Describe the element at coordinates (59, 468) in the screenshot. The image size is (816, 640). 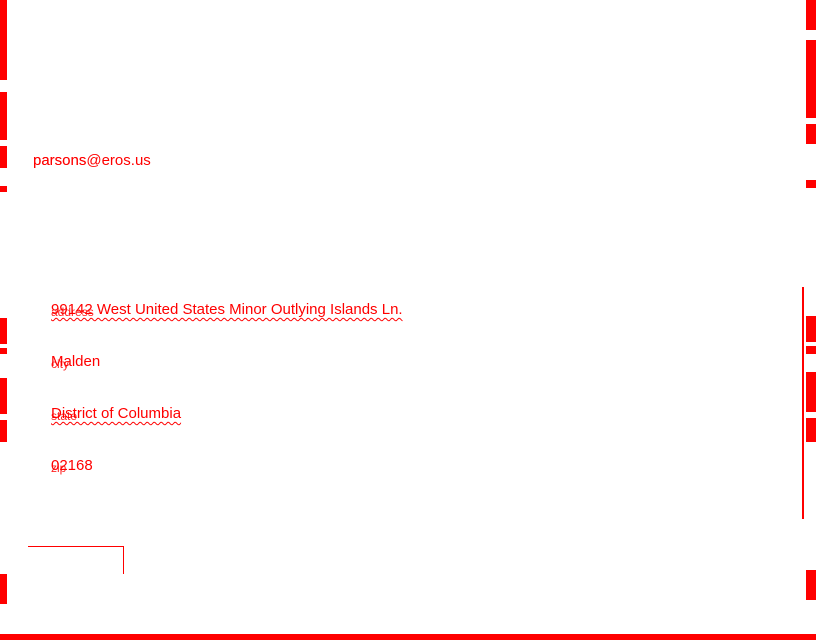
I see `zip-label: zip` at that location.